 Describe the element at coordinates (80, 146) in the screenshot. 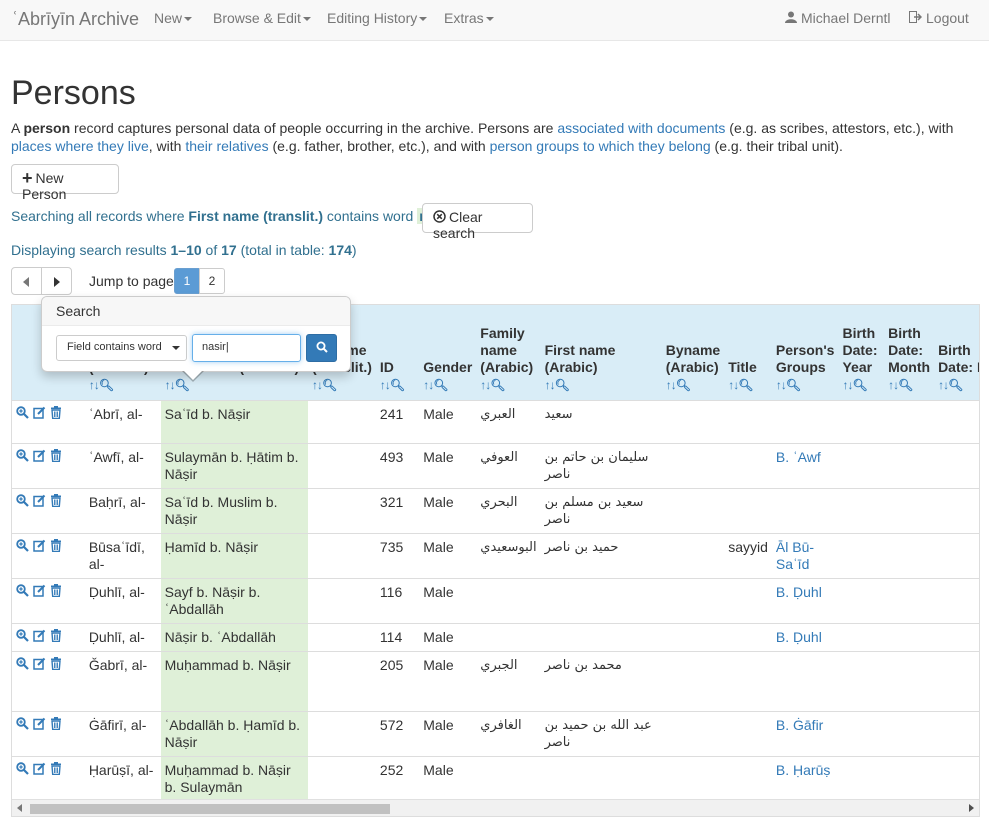

I see `link-places: places where they live` at that location.